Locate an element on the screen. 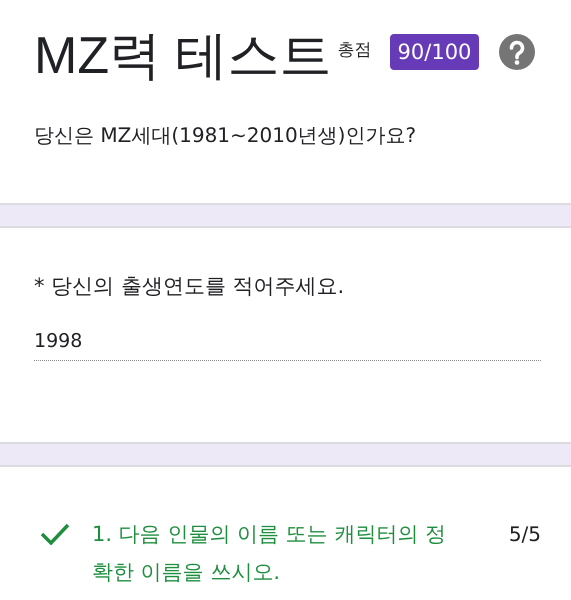  form-title: MZ력 테스트 is located at coordinates (183, 56).